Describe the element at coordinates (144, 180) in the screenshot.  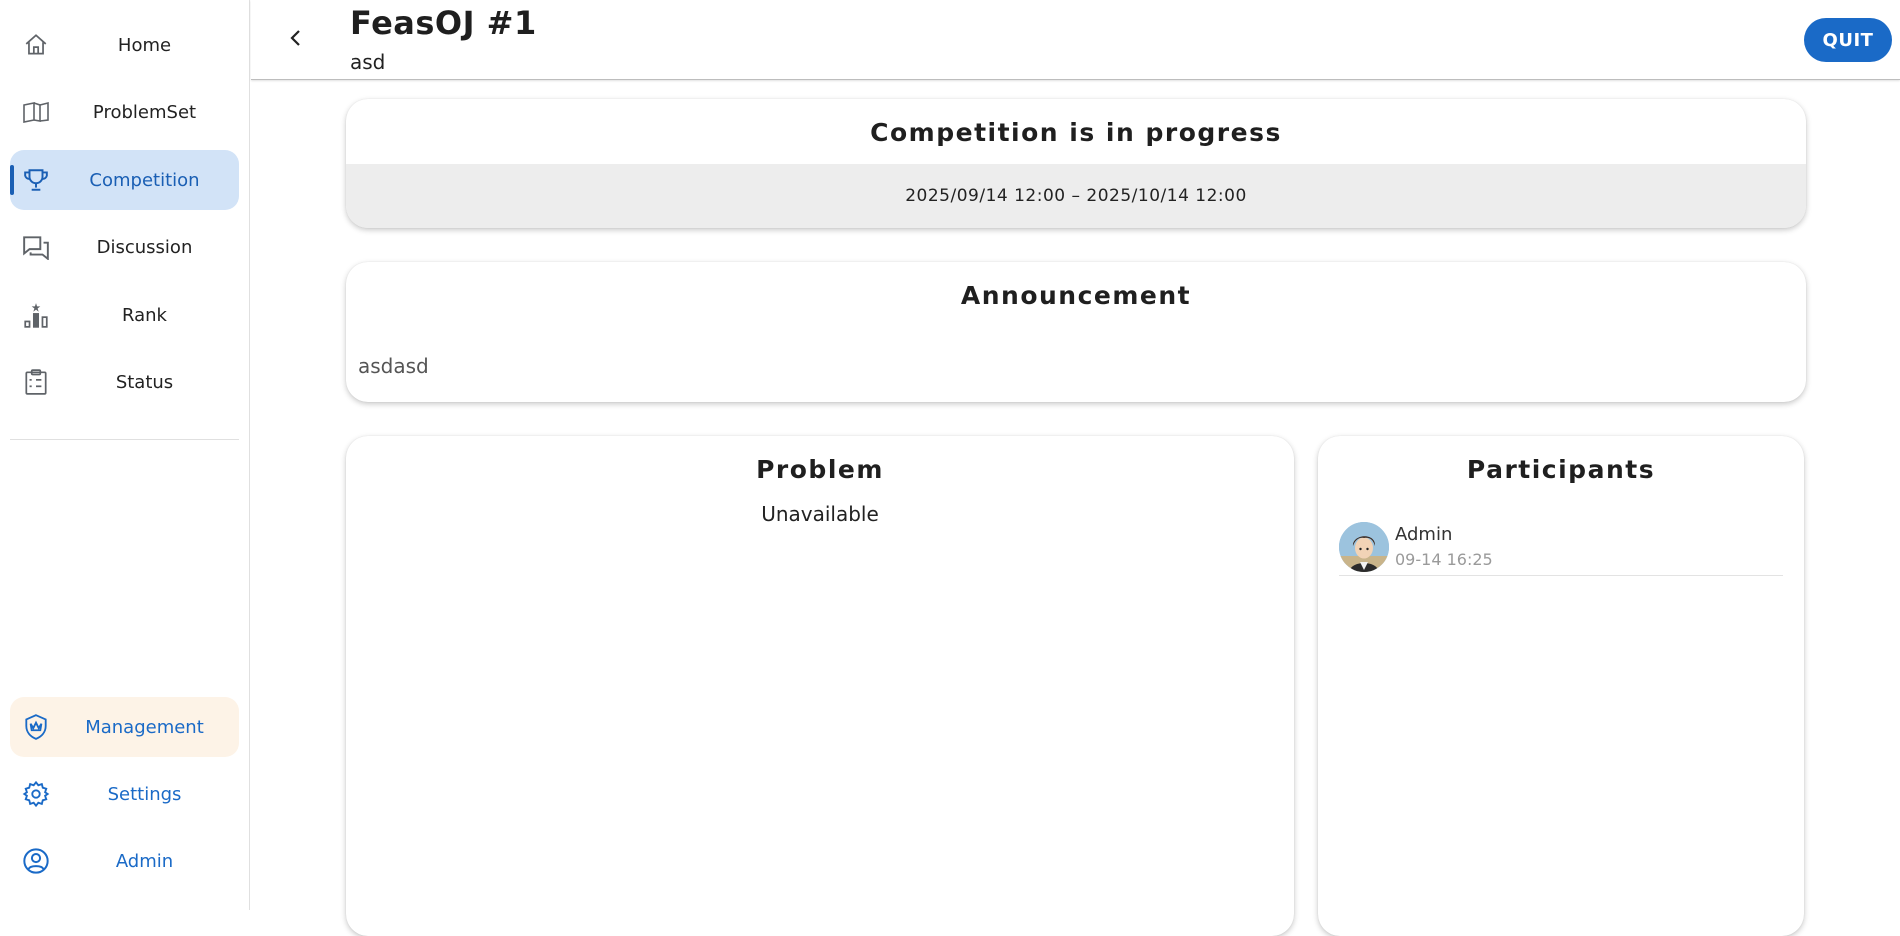
I see `sidebar-item-label: Competition` at that location.